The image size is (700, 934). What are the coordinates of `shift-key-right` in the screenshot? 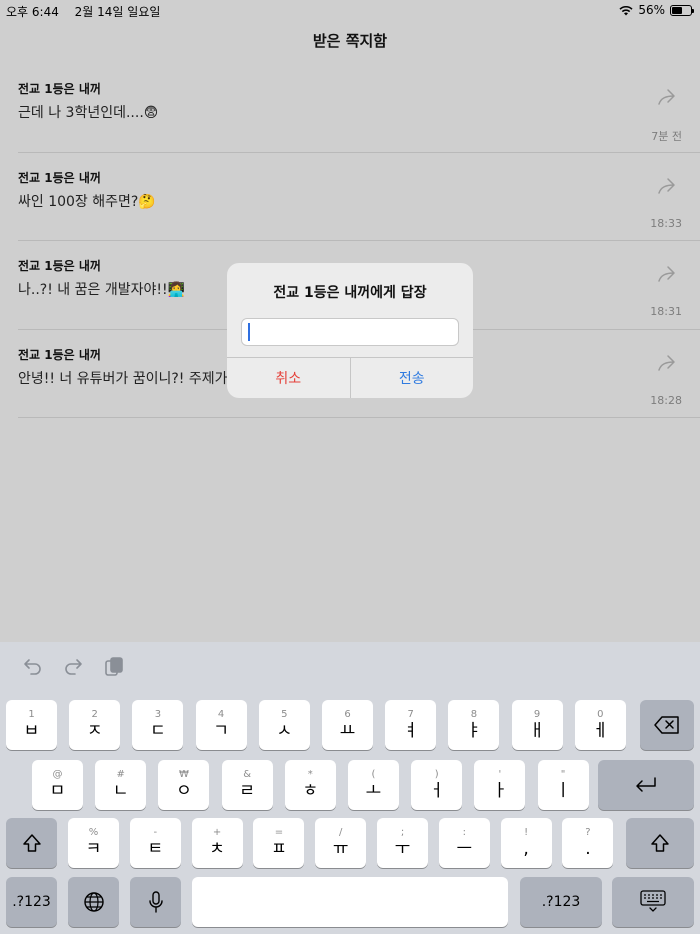 It's located at (660, 843).